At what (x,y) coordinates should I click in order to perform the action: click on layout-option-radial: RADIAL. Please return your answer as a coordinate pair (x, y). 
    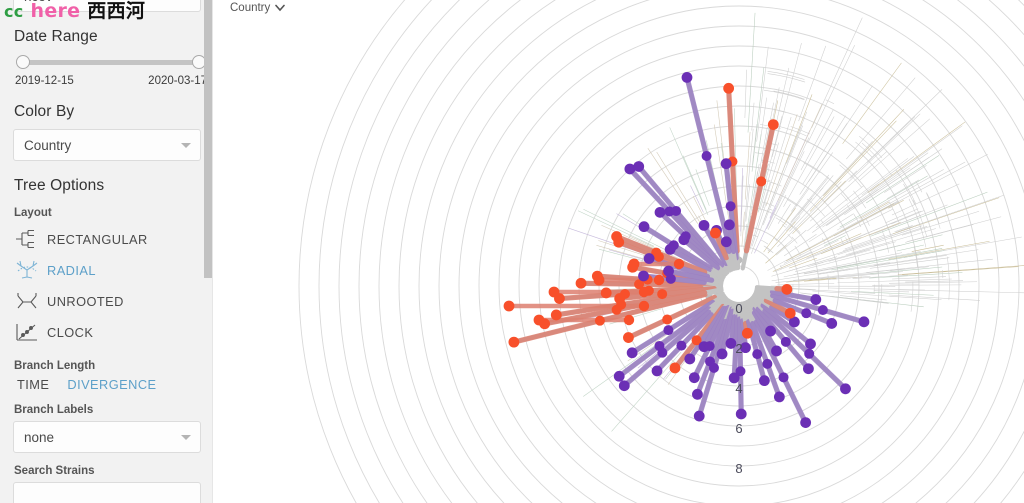
    Looking at the image, I should click on (106, 270).